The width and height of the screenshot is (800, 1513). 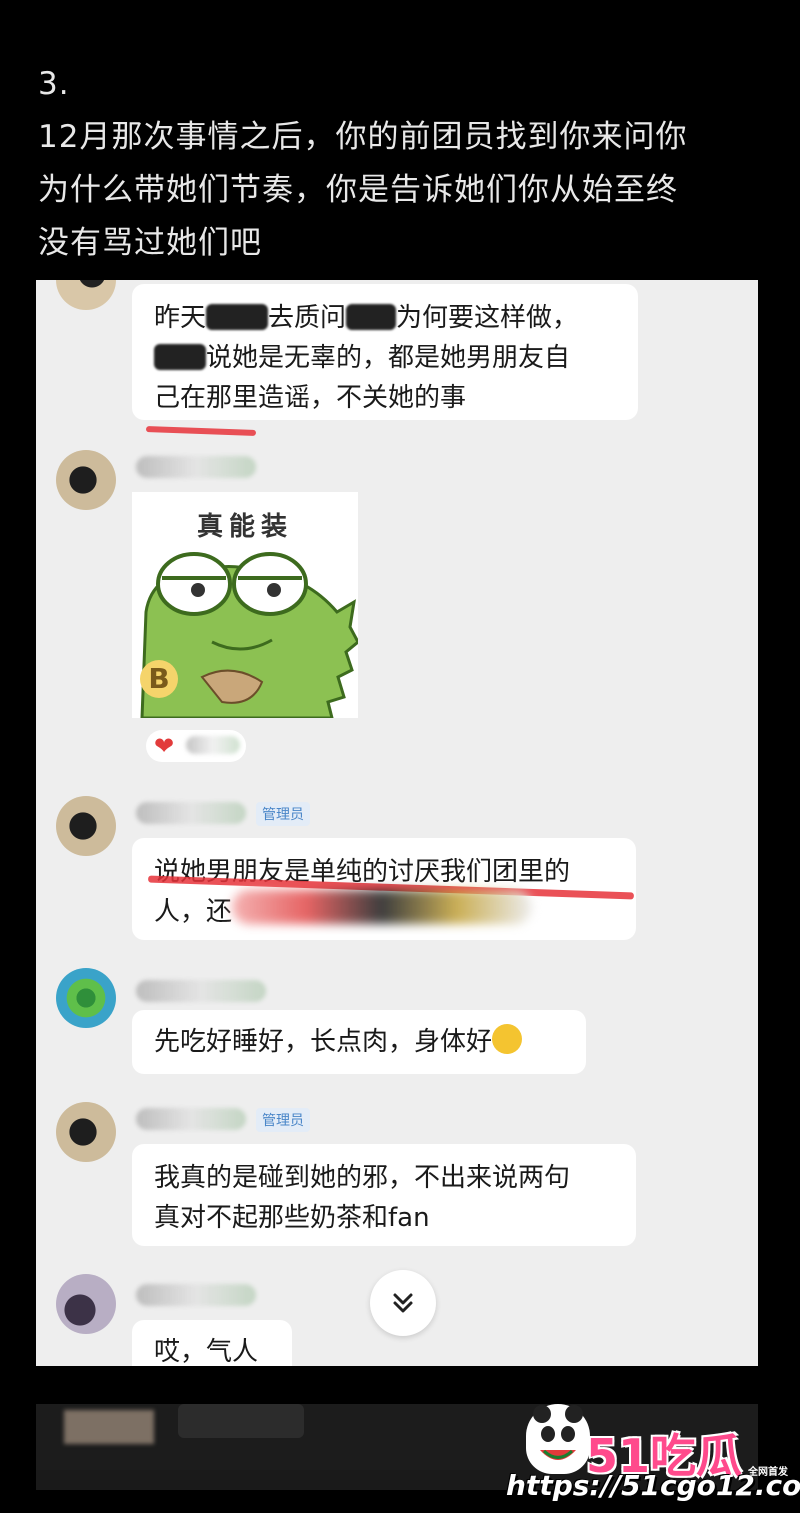 What do you see at coordinates (292, 1218) in the screenshot?
I see `message-text: 真对不起那些奶茶和fan` at bounding box center [292, 1218].